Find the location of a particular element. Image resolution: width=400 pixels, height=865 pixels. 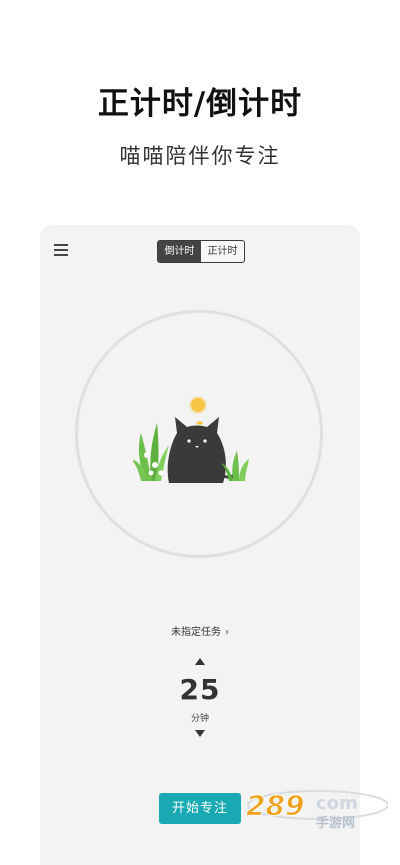

tab-count-up: 正计时 is located at coordinates (222, 251).